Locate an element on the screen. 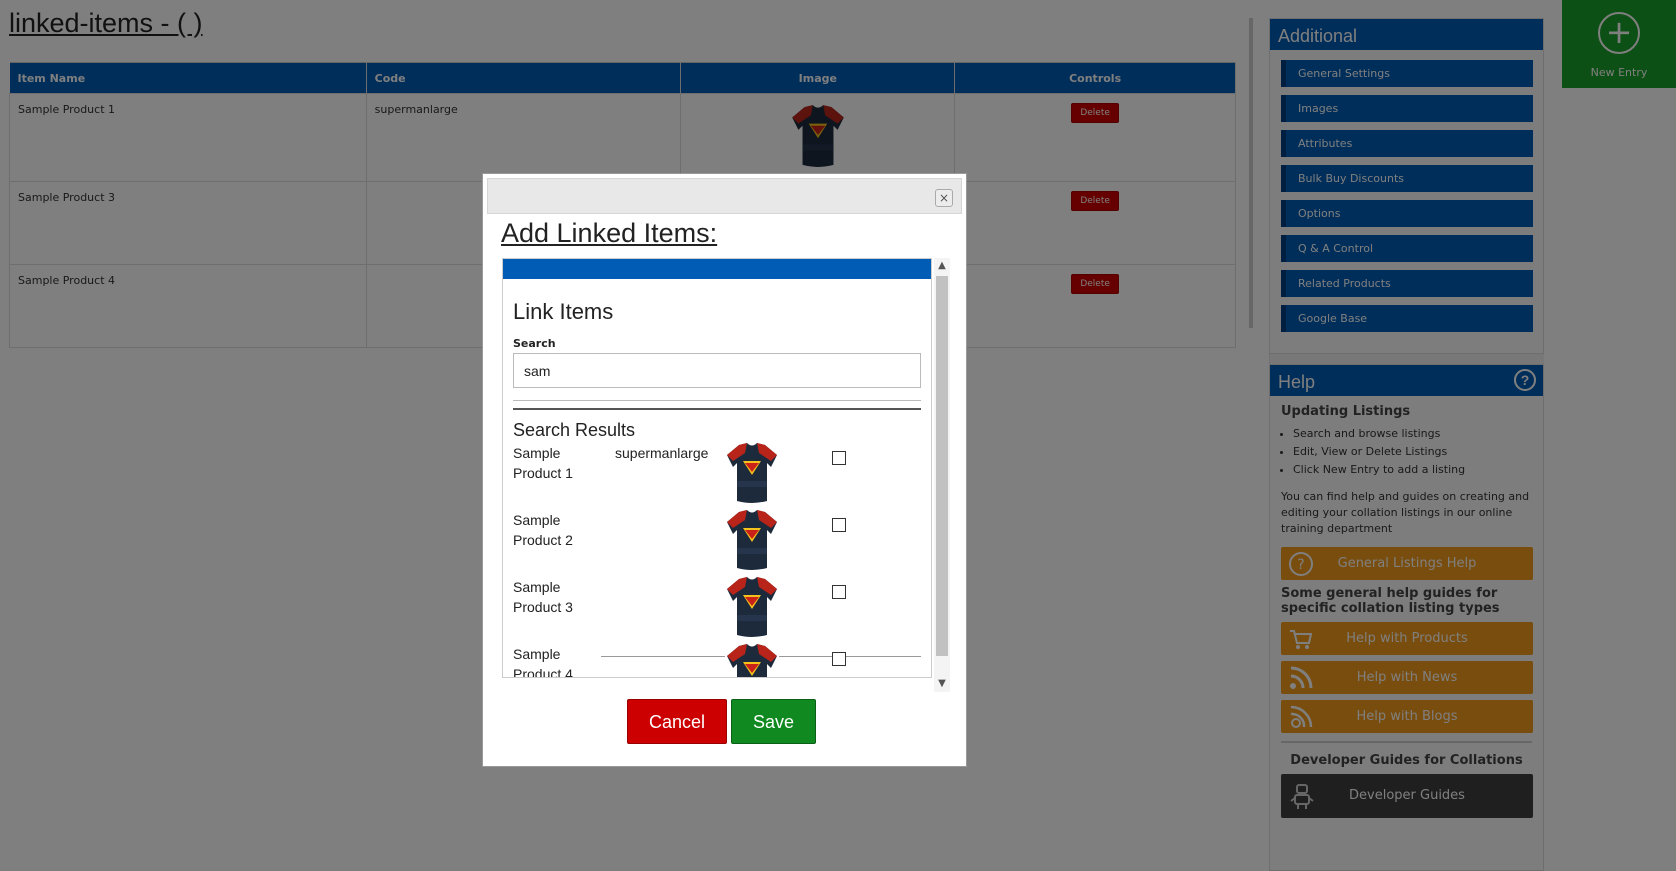 This screenshot has height=871, width=1676. frame-header-bar is located at coordinates (717, 269).